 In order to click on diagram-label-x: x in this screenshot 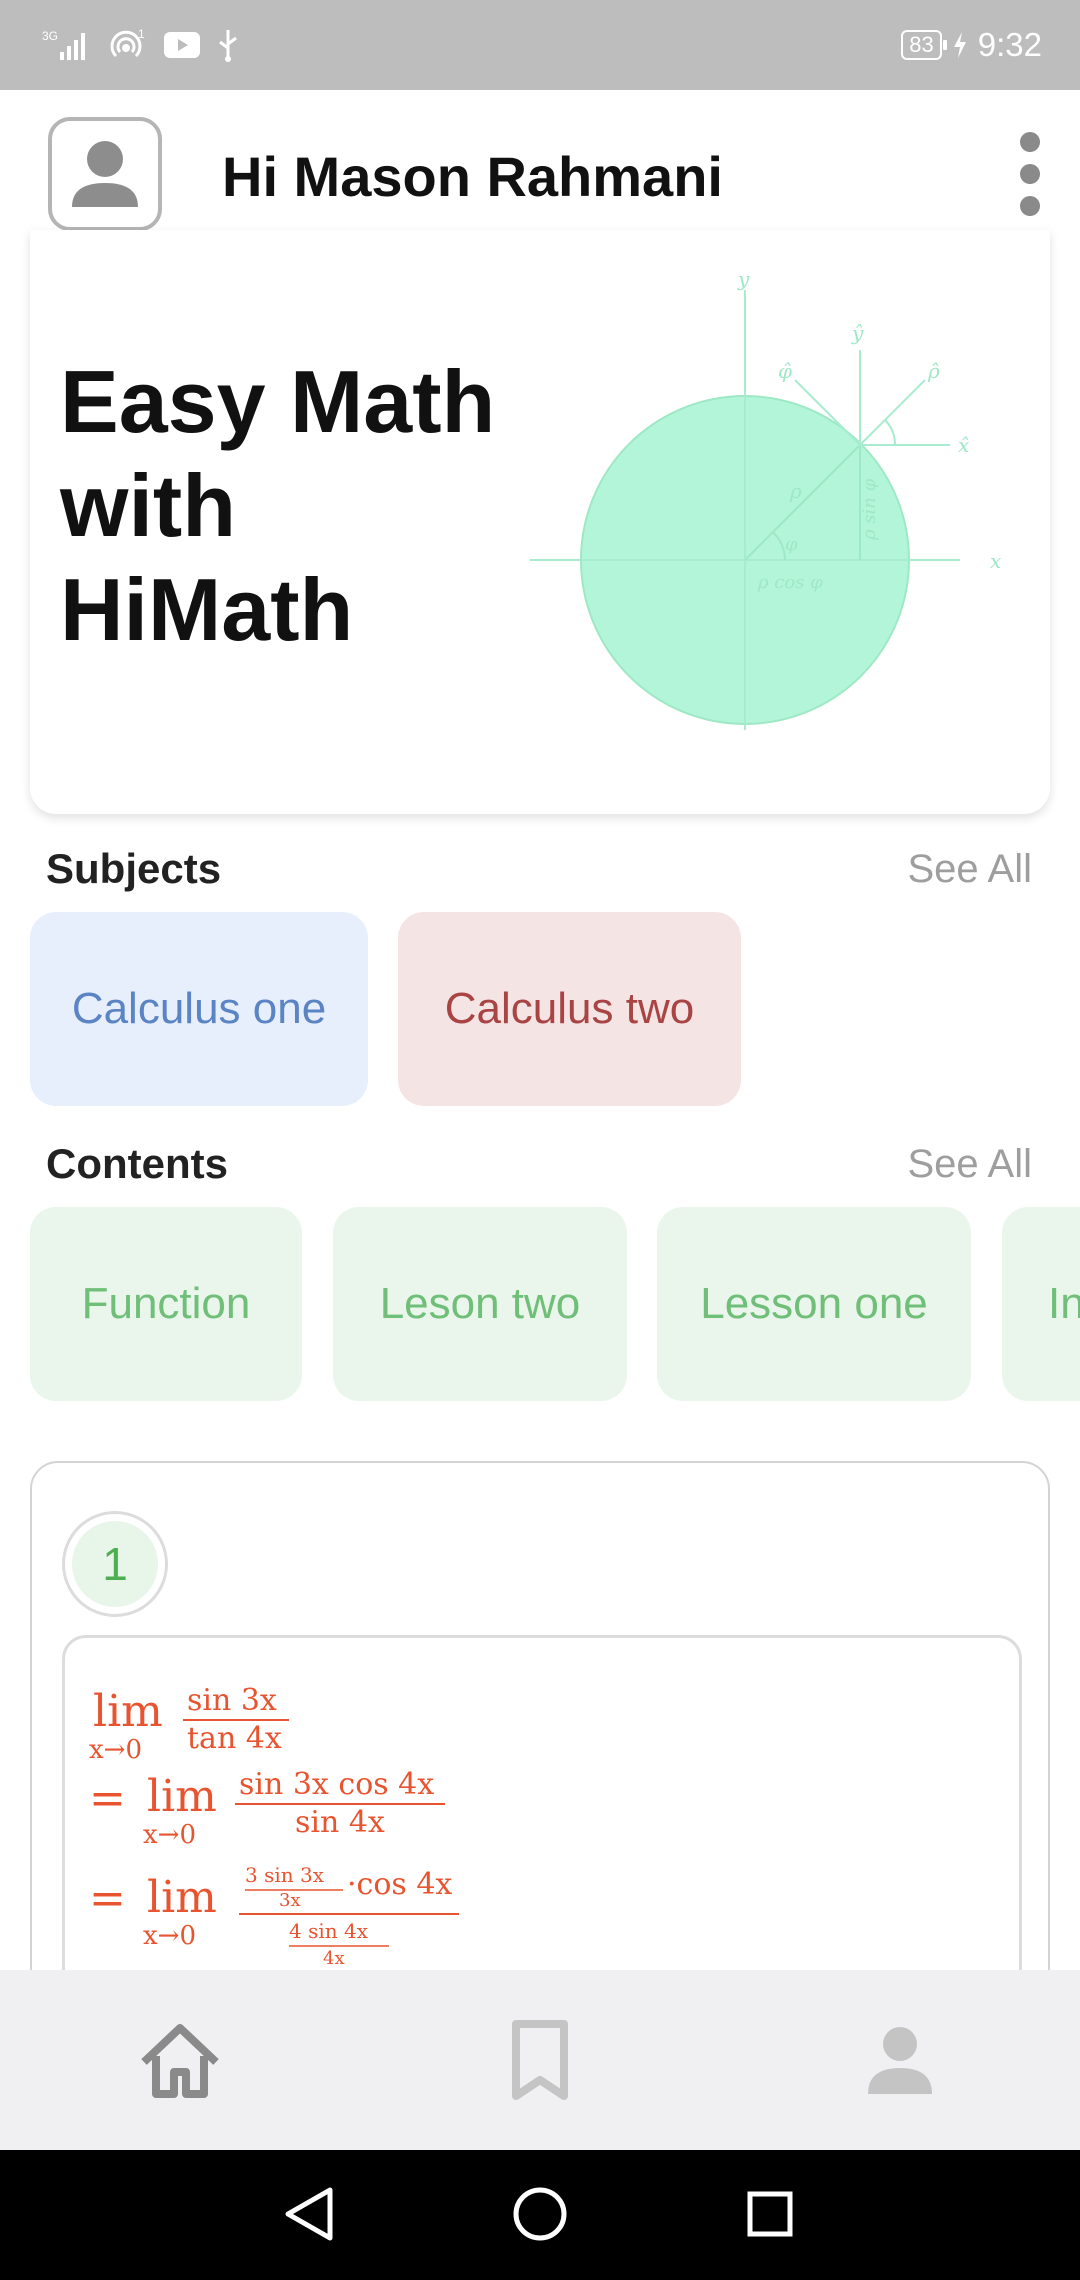, I will do `click(995, 561)`.